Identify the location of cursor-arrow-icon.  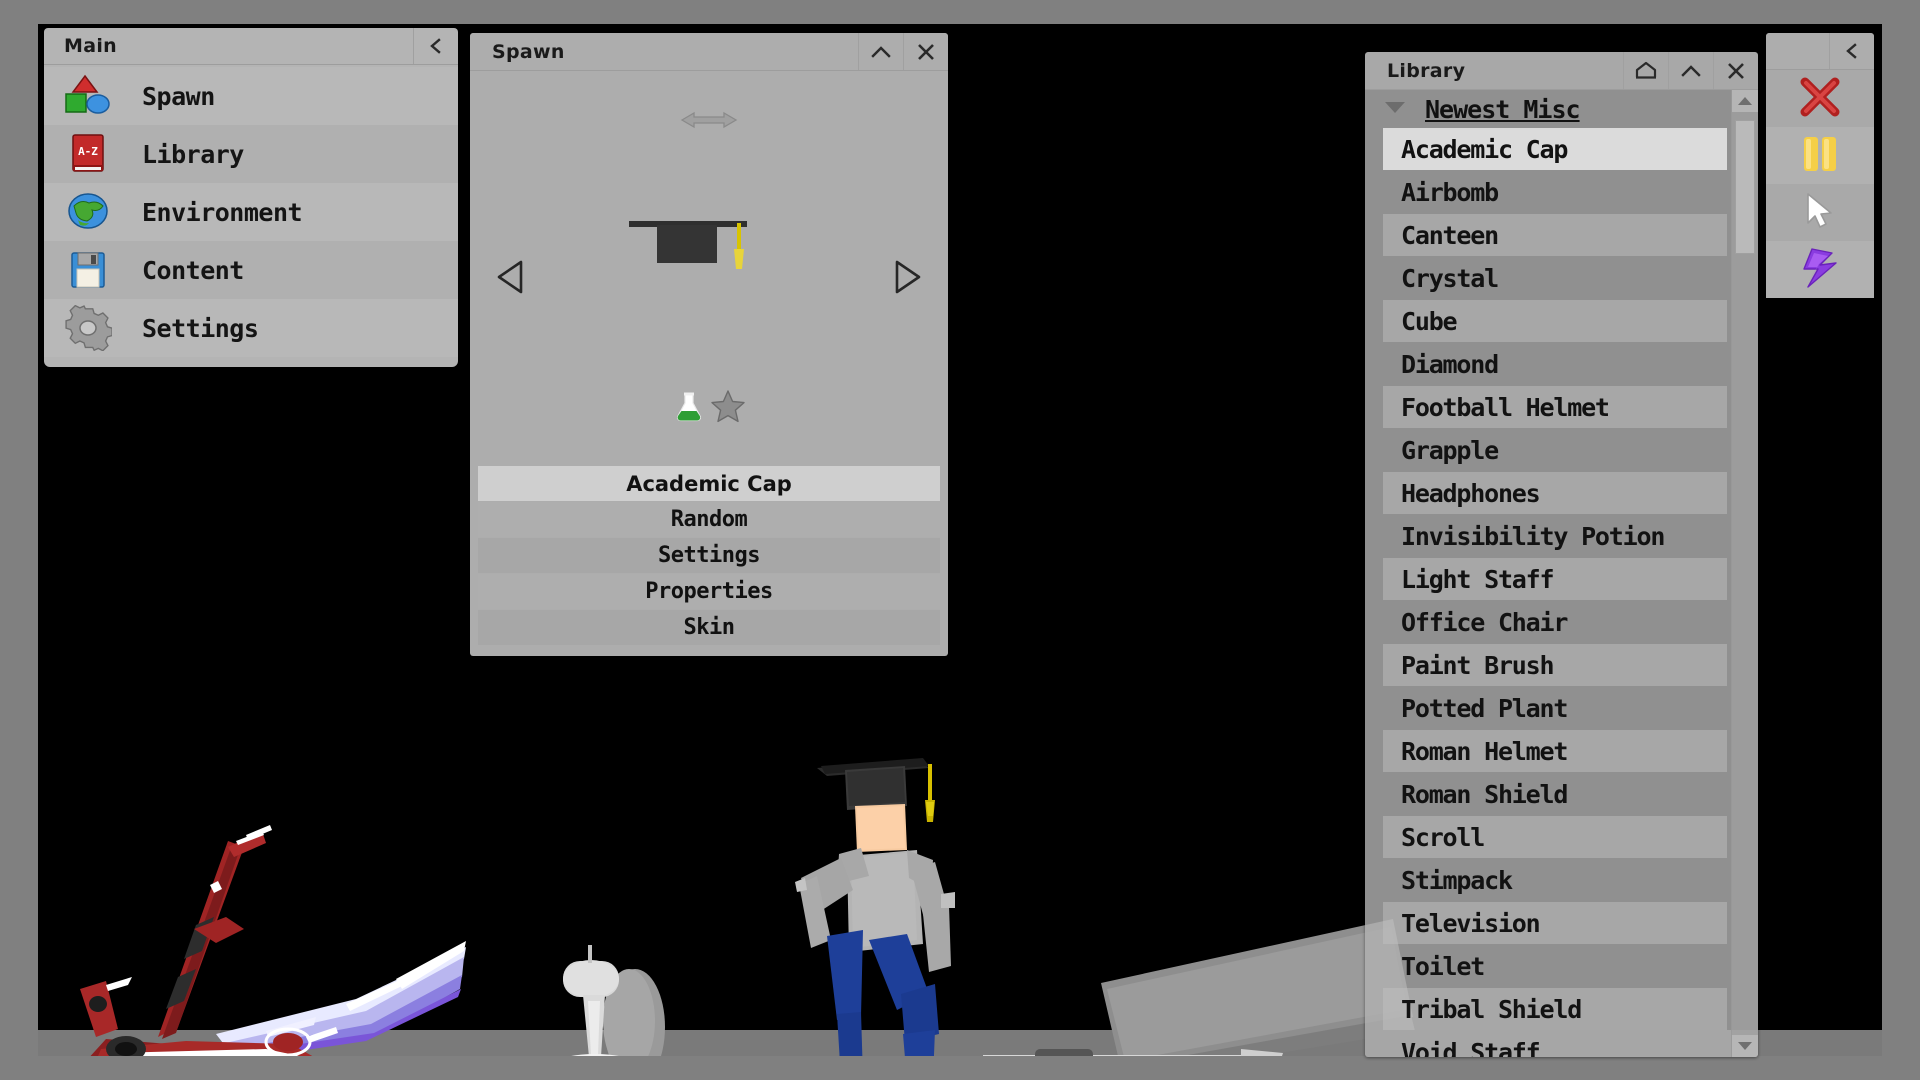
(1820, 213).